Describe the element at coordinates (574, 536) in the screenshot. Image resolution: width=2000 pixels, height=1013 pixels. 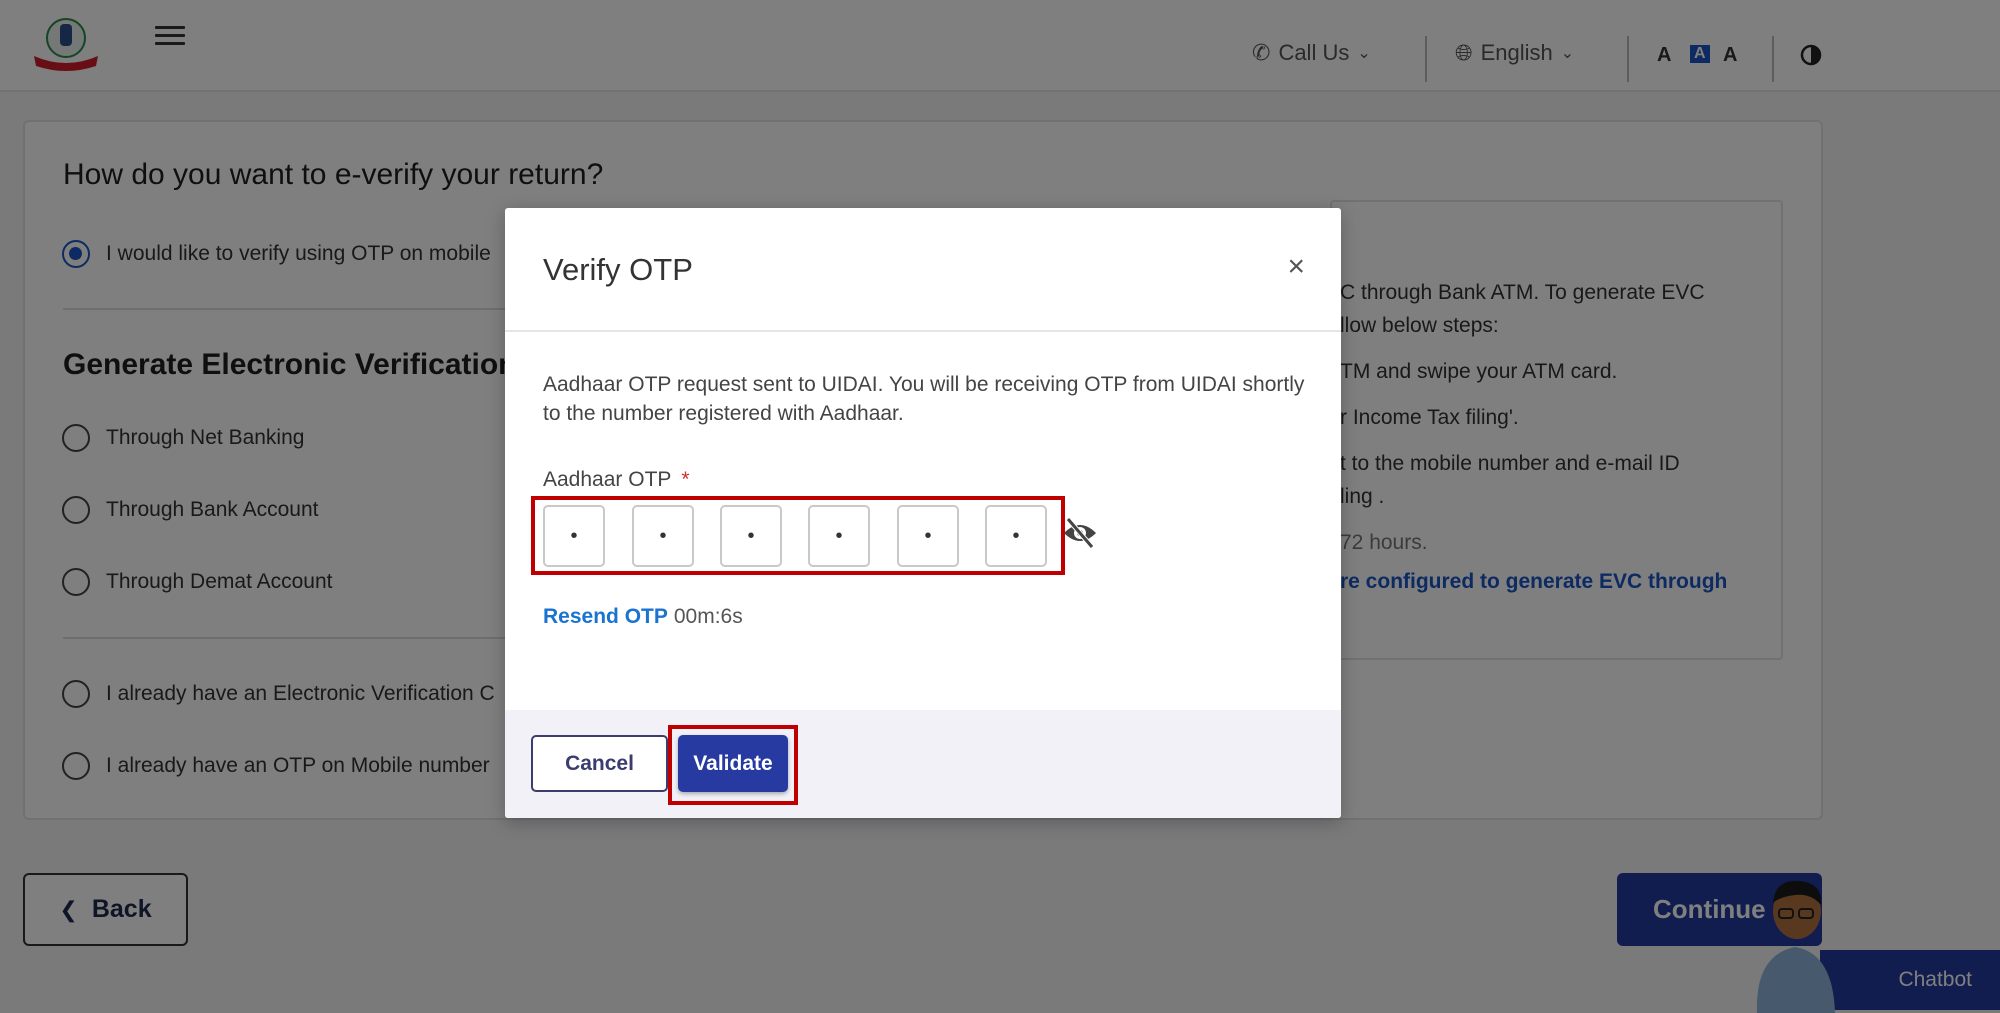
I see `otp-digit-input-1: •` at that location.